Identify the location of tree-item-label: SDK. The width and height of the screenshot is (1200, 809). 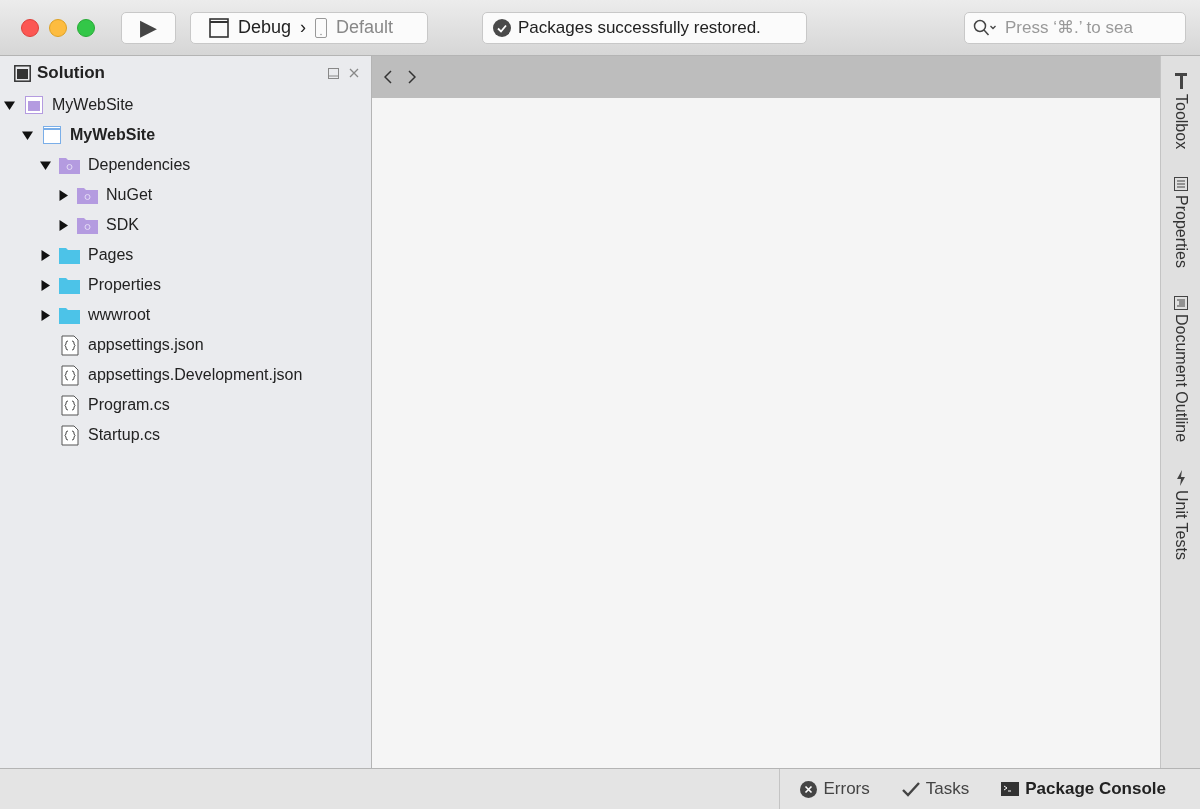
(122, 225).